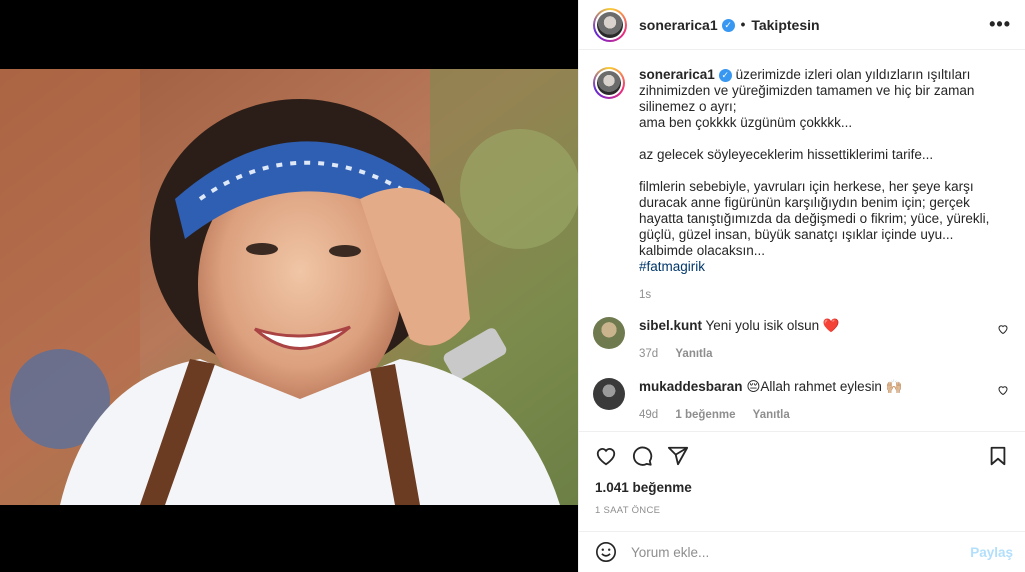  What do you see at coordinates (606, 552) in the screenshot?
I see `emoji-icon` at bounding box center [606, 552].